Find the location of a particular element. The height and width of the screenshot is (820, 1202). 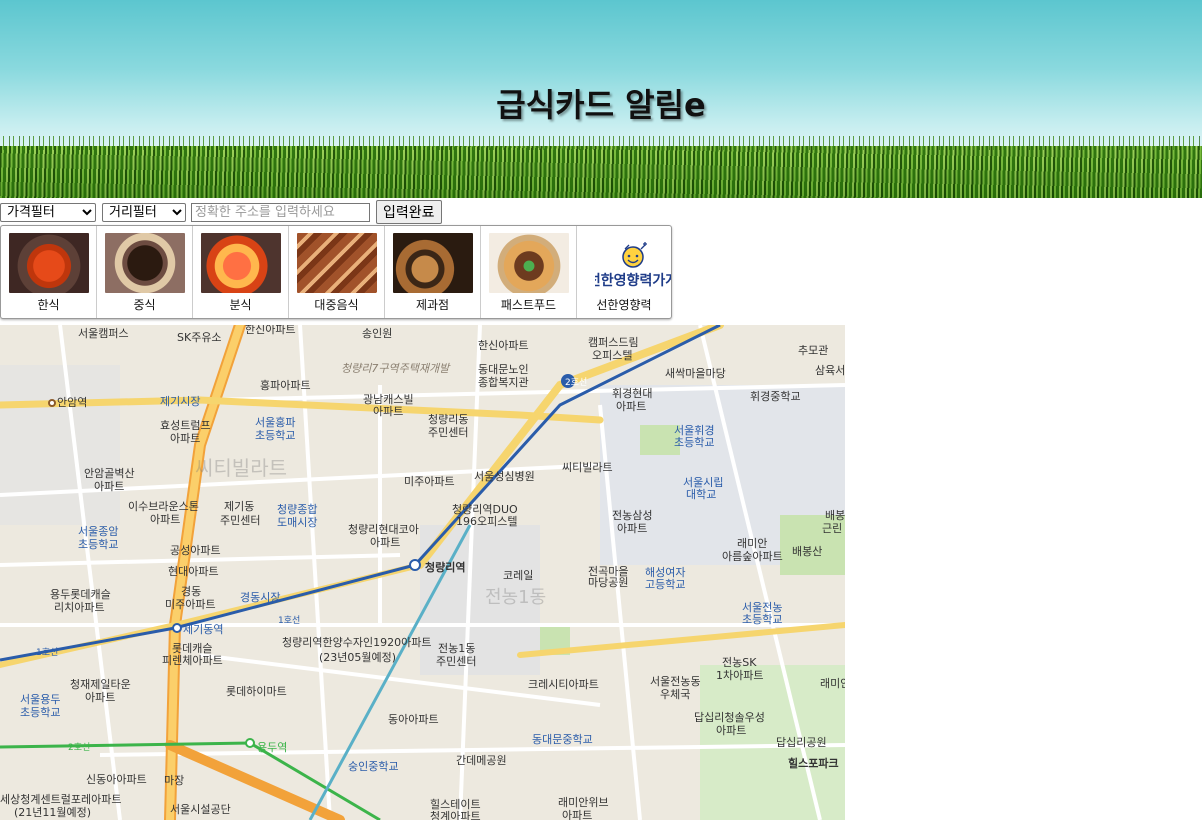

map-label: 2호선 is located at coordinates (576, 382).